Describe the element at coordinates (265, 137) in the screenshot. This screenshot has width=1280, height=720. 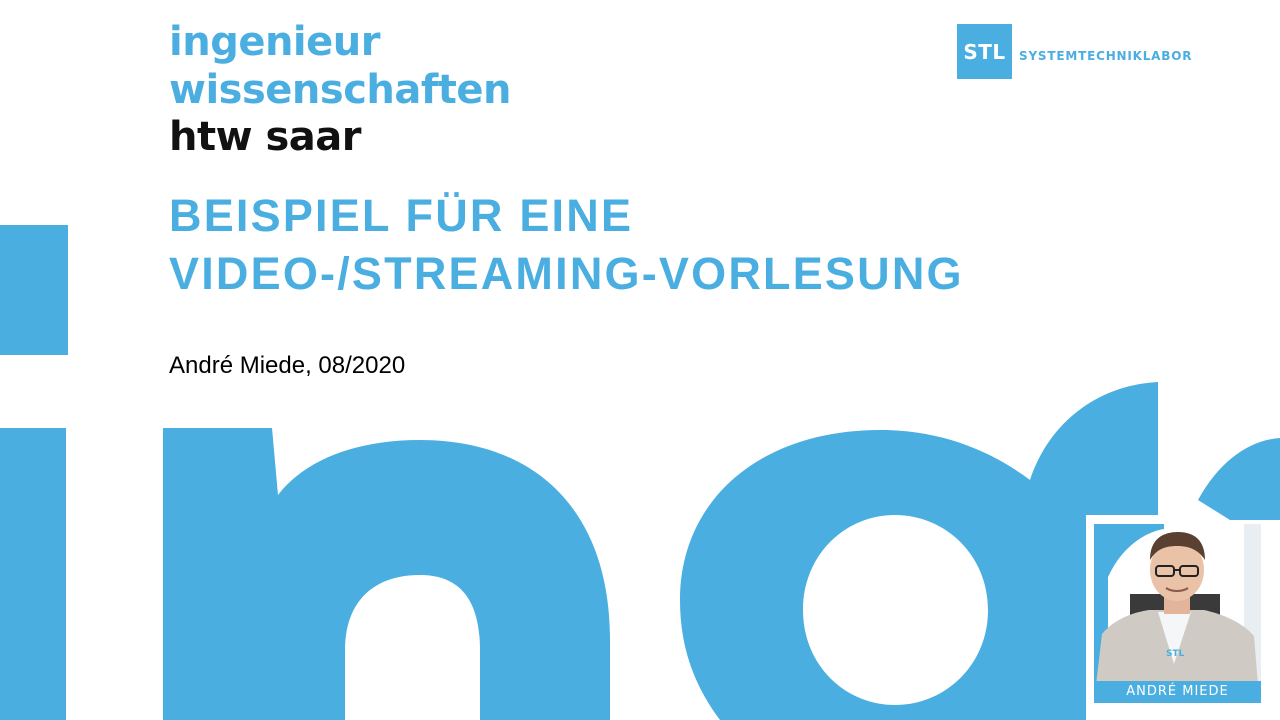
I see `university-name: htw saar` at that location.